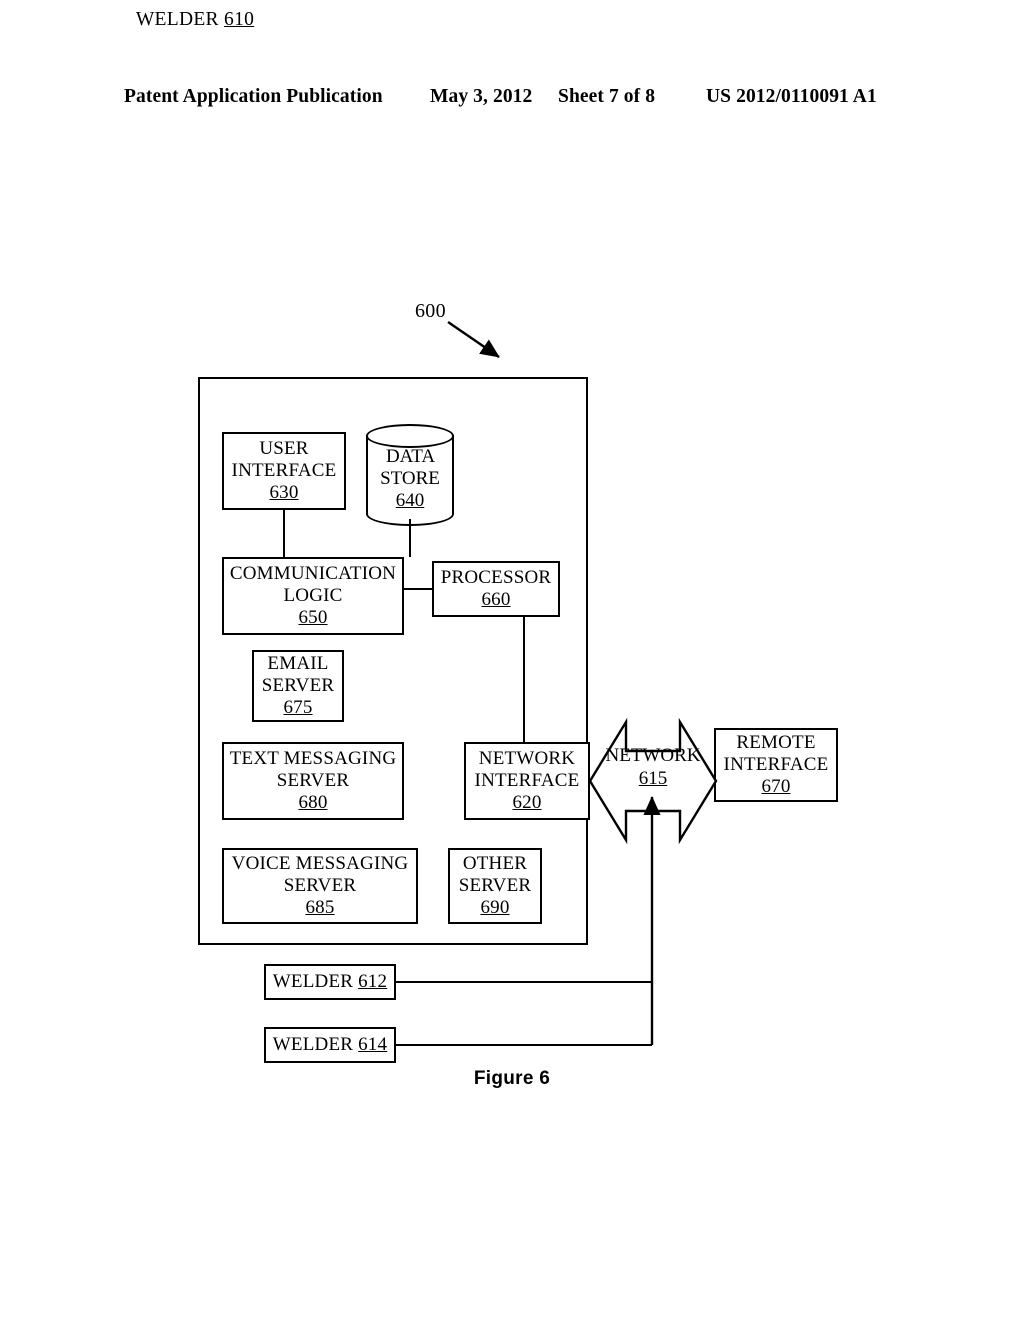 This screenshot has width=1024, height=1320. I want to click on node-data-store-640: DATA STORE 640, so click(410, 475).